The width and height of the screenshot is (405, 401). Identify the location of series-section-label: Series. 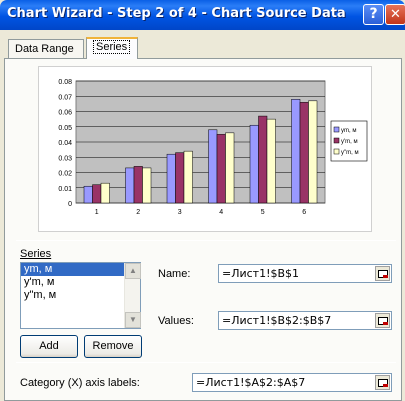
(36, 254).